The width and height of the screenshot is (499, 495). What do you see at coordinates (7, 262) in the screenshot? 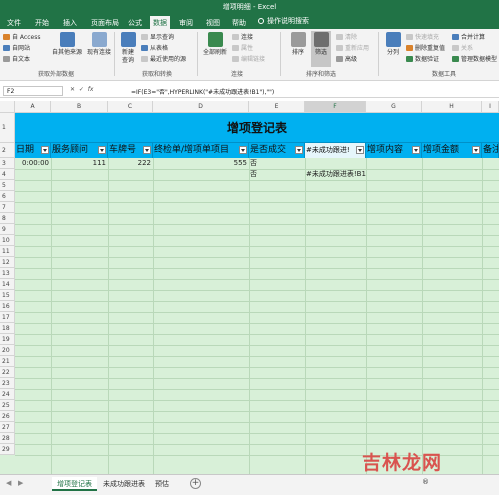
I see `row-header: 12` at bounding box center [7, 262].